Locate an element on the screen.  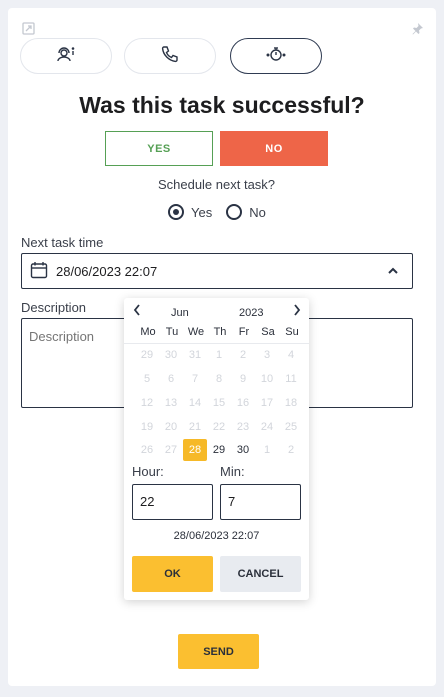
calendar-day: 24 is located at coordinates (267, 427).